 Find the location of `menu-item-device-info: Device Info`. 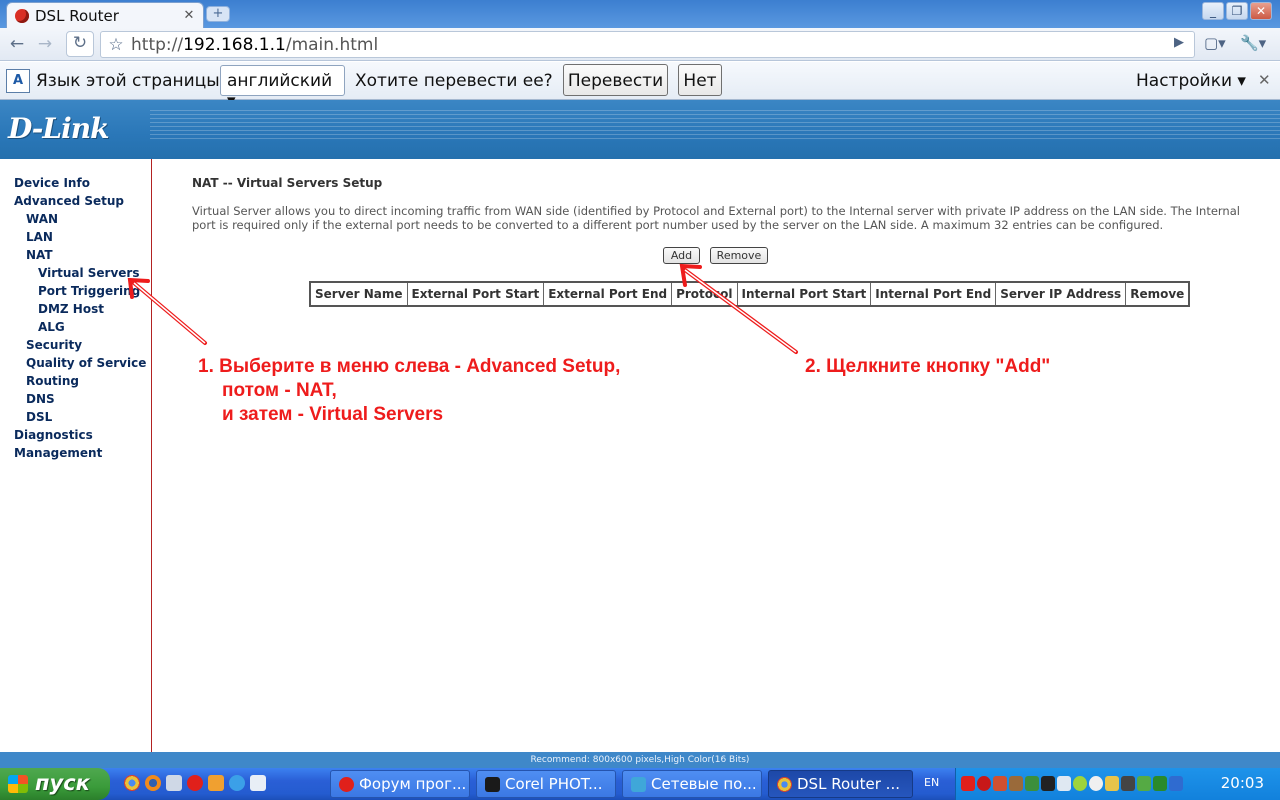

menu-item-device-info: Device Info is located at coordinates (52, 183).